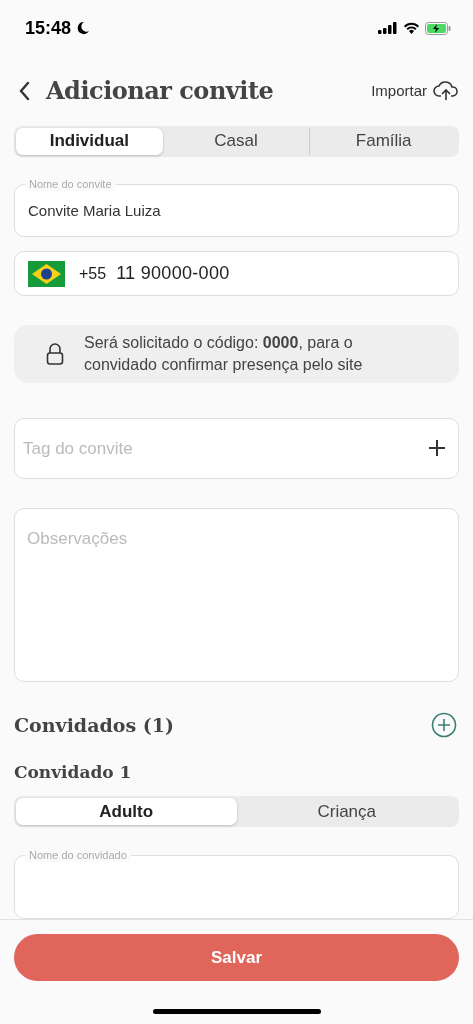 The height and width of the screenshot is (1024, 473). Describe the element at coordinates (24, 90) in the screenshot. I see `back-icon` at that location.